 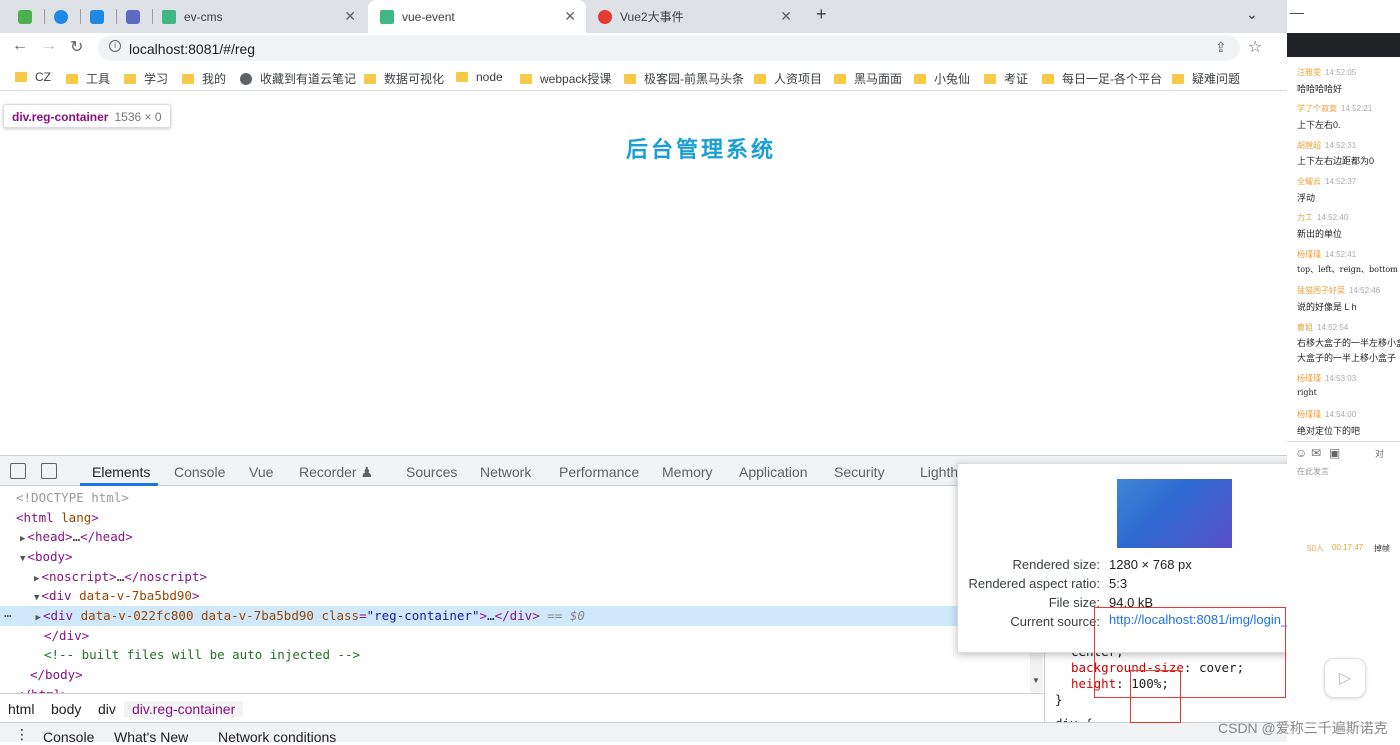 What do you see at coordinates (1255, 47) in the screenshot?
I see `star-icon: ☆` at bounding box center [1255, 47].